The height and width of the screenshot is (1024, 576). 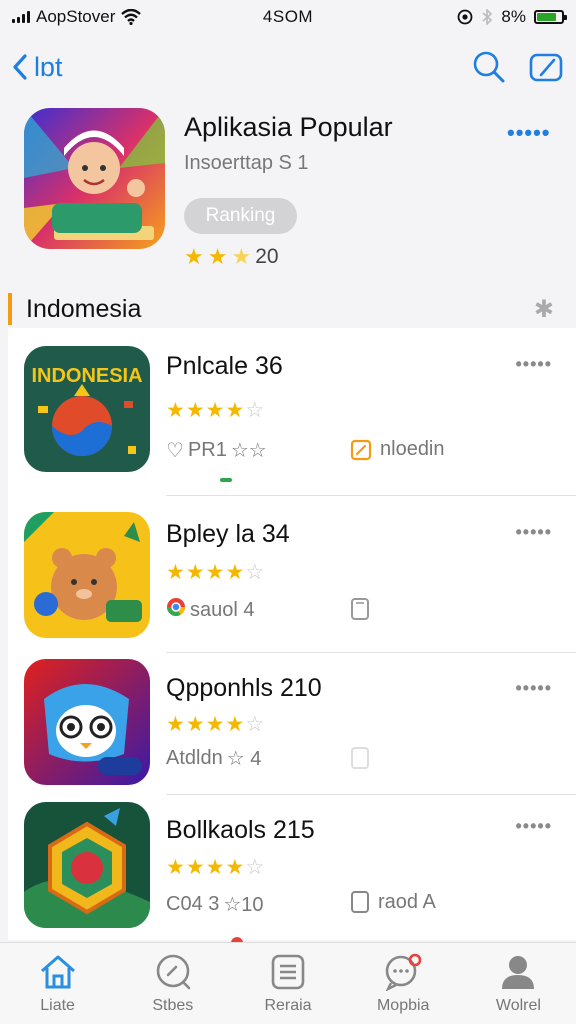 I want to click on featured-app-icon, so click(x=94, y=178).